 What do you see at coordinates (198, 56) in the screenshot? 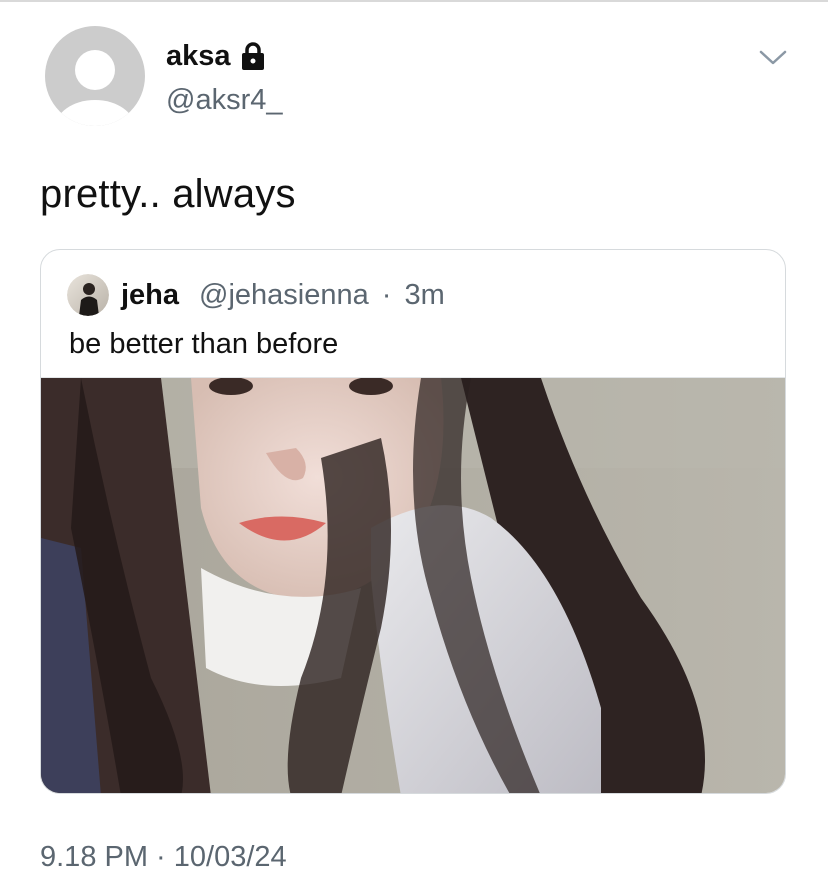
I see `author-name: aksa` at bounding box center [198, 56].